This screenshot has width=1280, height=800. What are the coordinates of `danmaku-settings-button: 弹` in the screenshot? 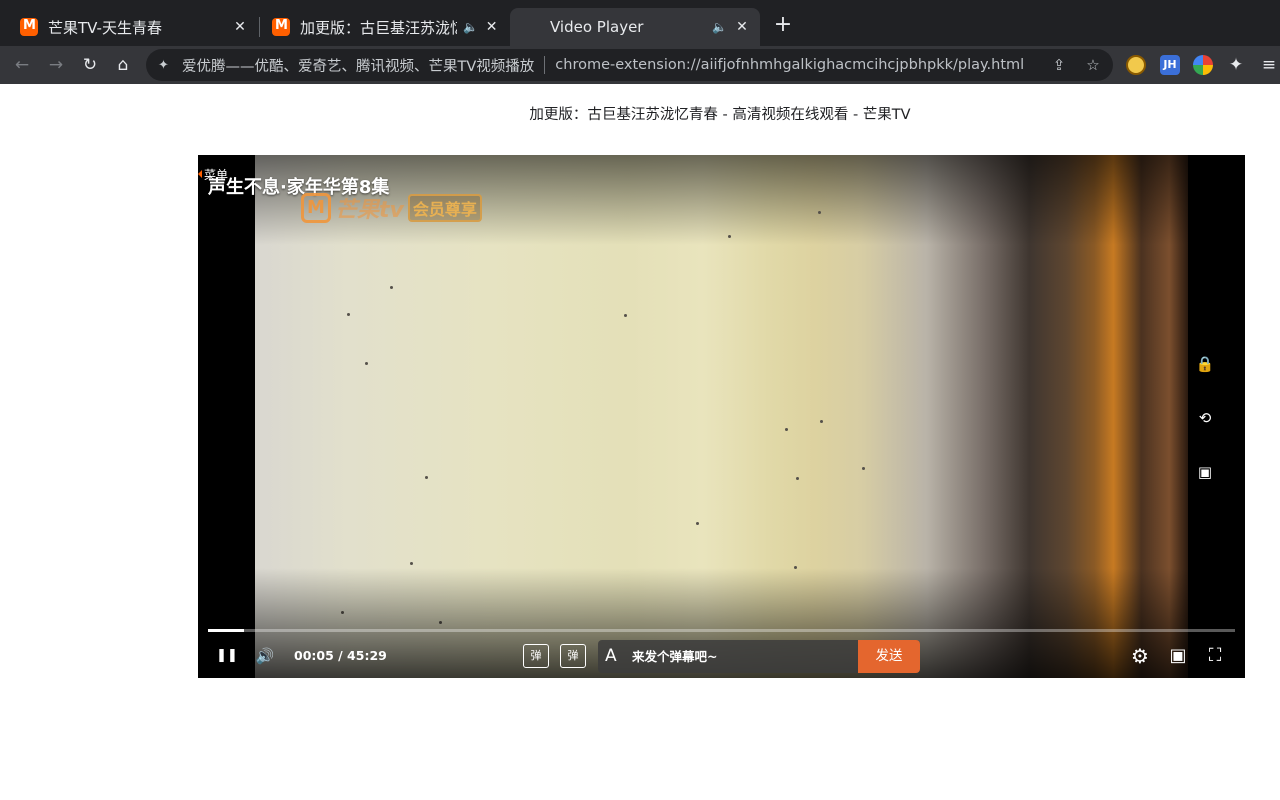 It's located at (573, 656).